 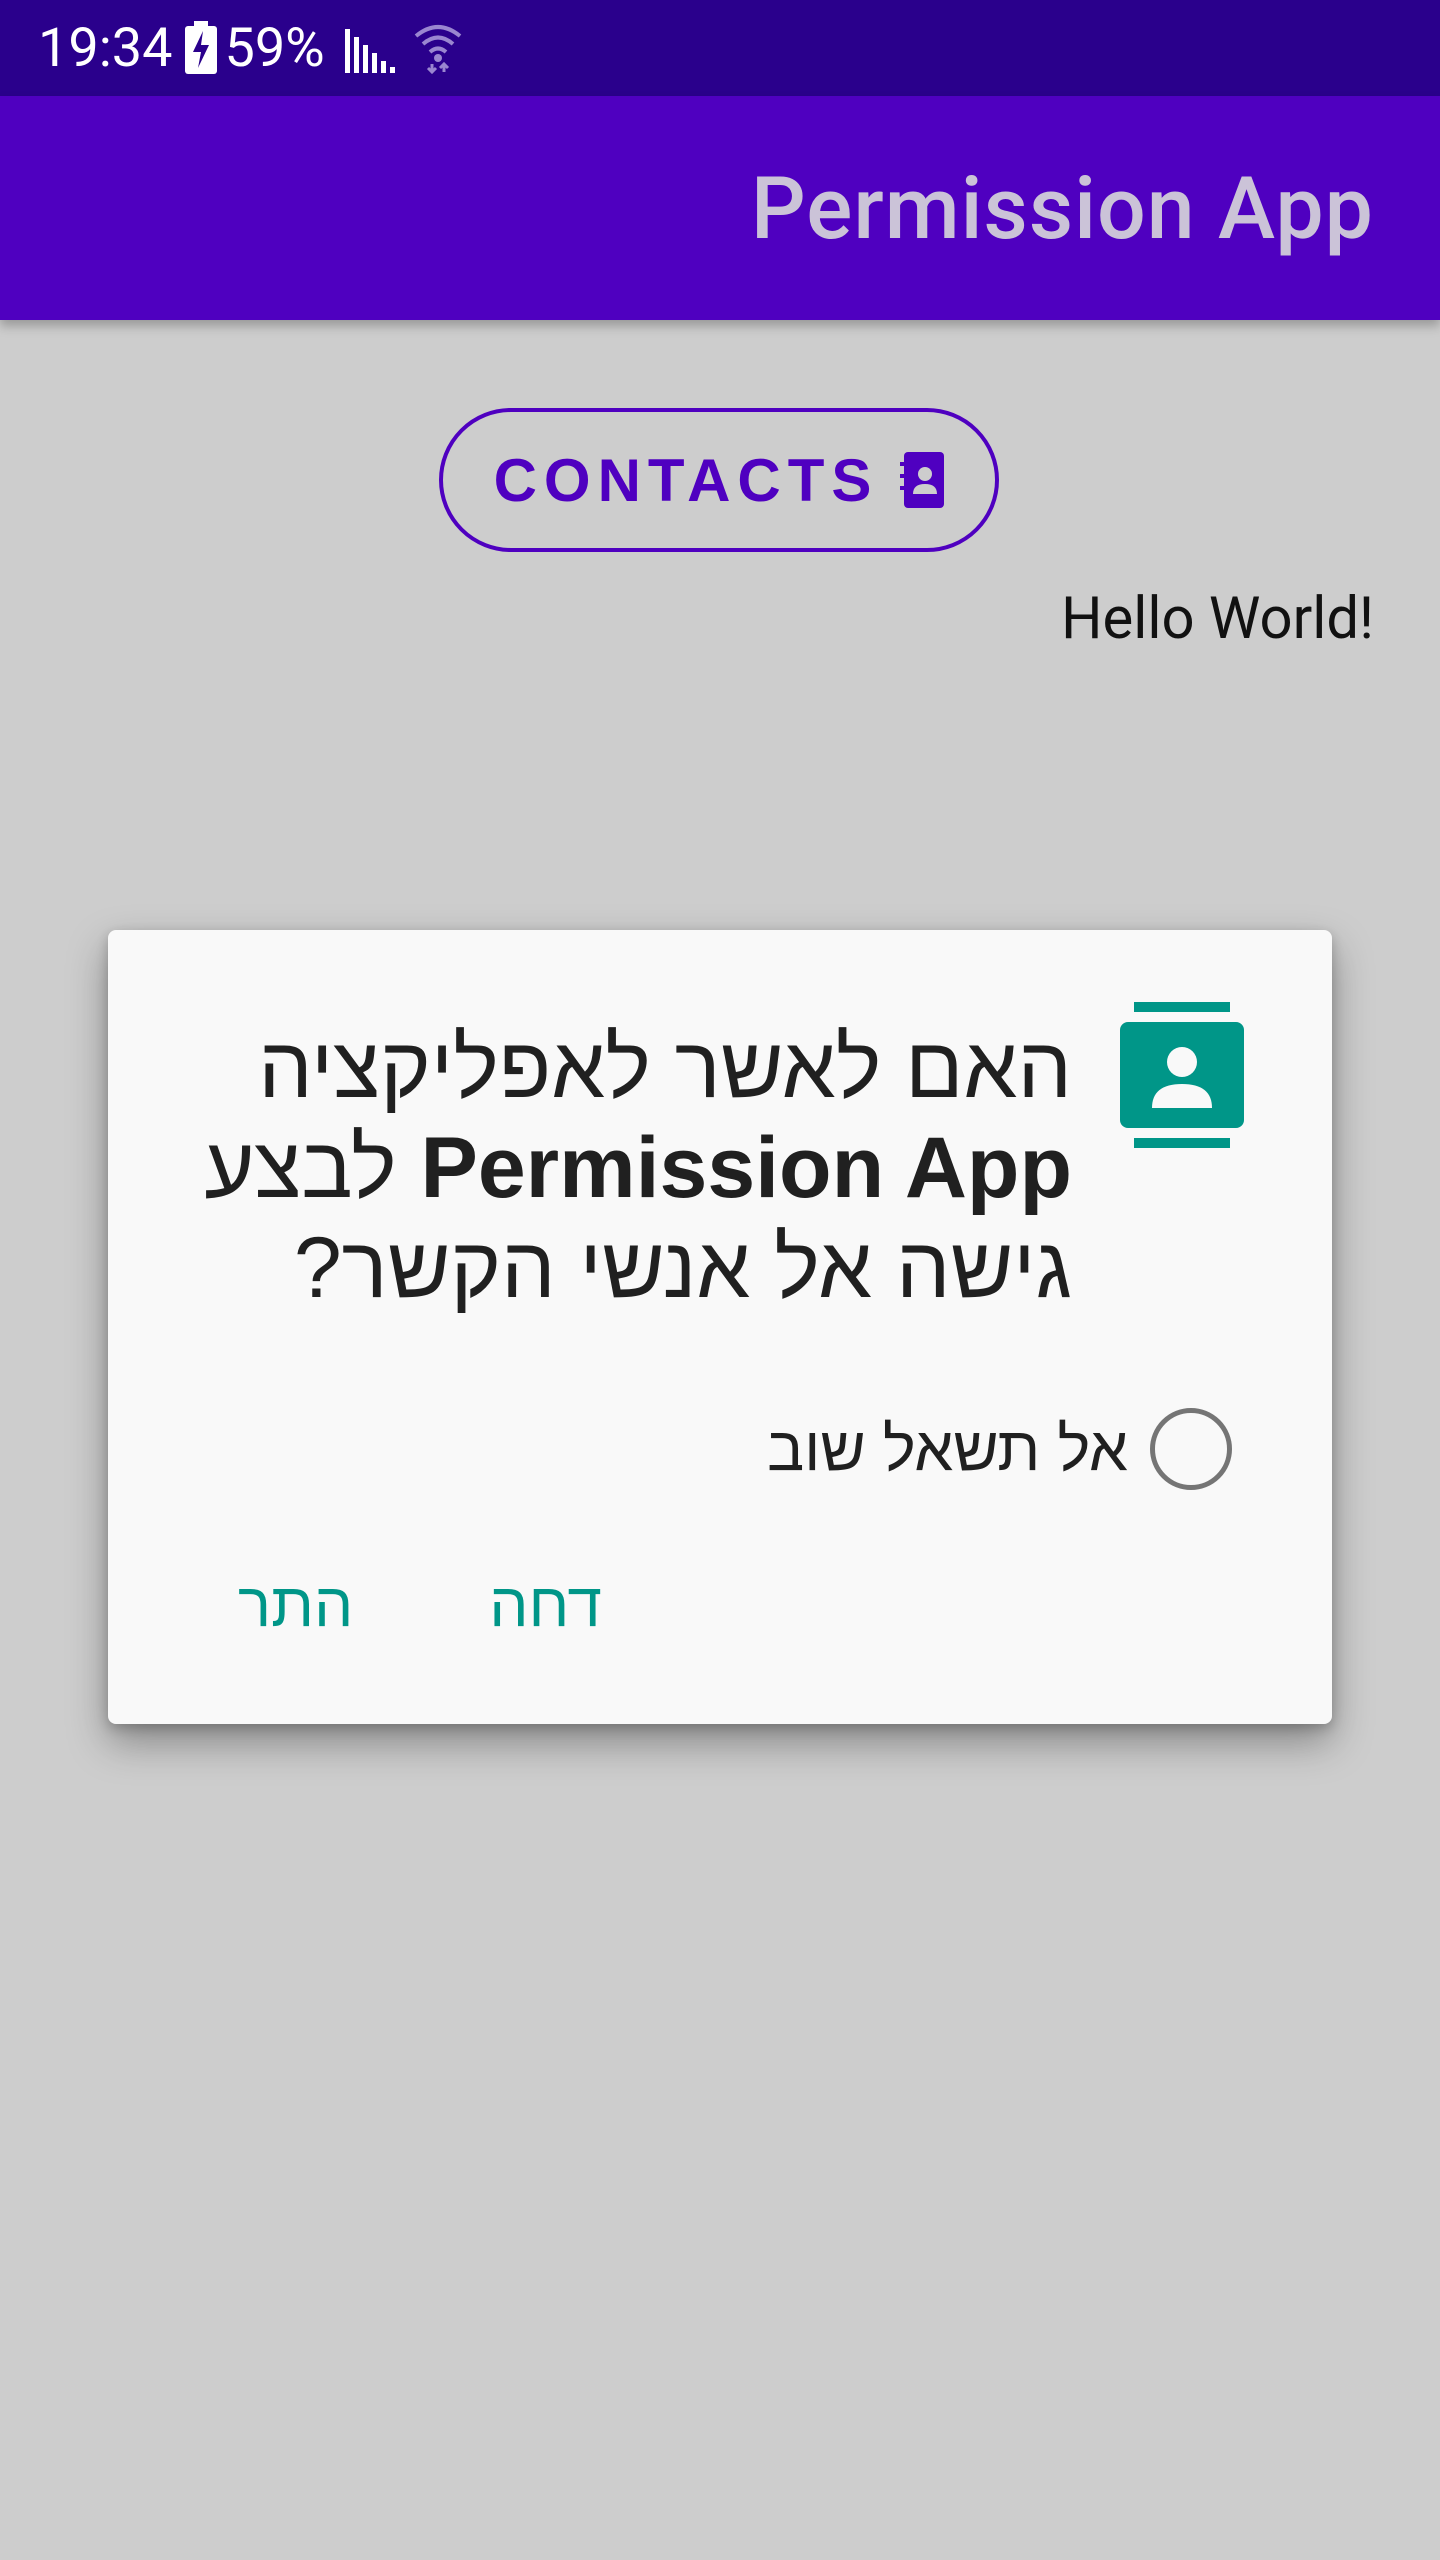 What do you see at coordinates (201, 47) in the screenshot?
I see `battery-charging-icon` at bounding box center [201, 47].